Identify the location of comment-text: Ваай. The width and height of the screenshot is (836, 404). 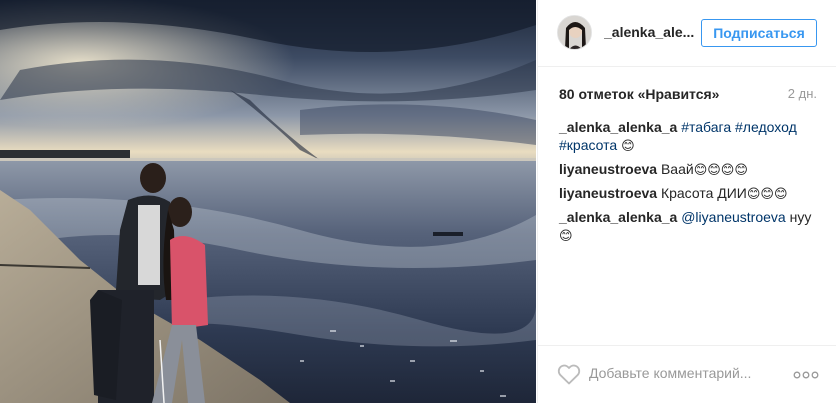
(677, 169).